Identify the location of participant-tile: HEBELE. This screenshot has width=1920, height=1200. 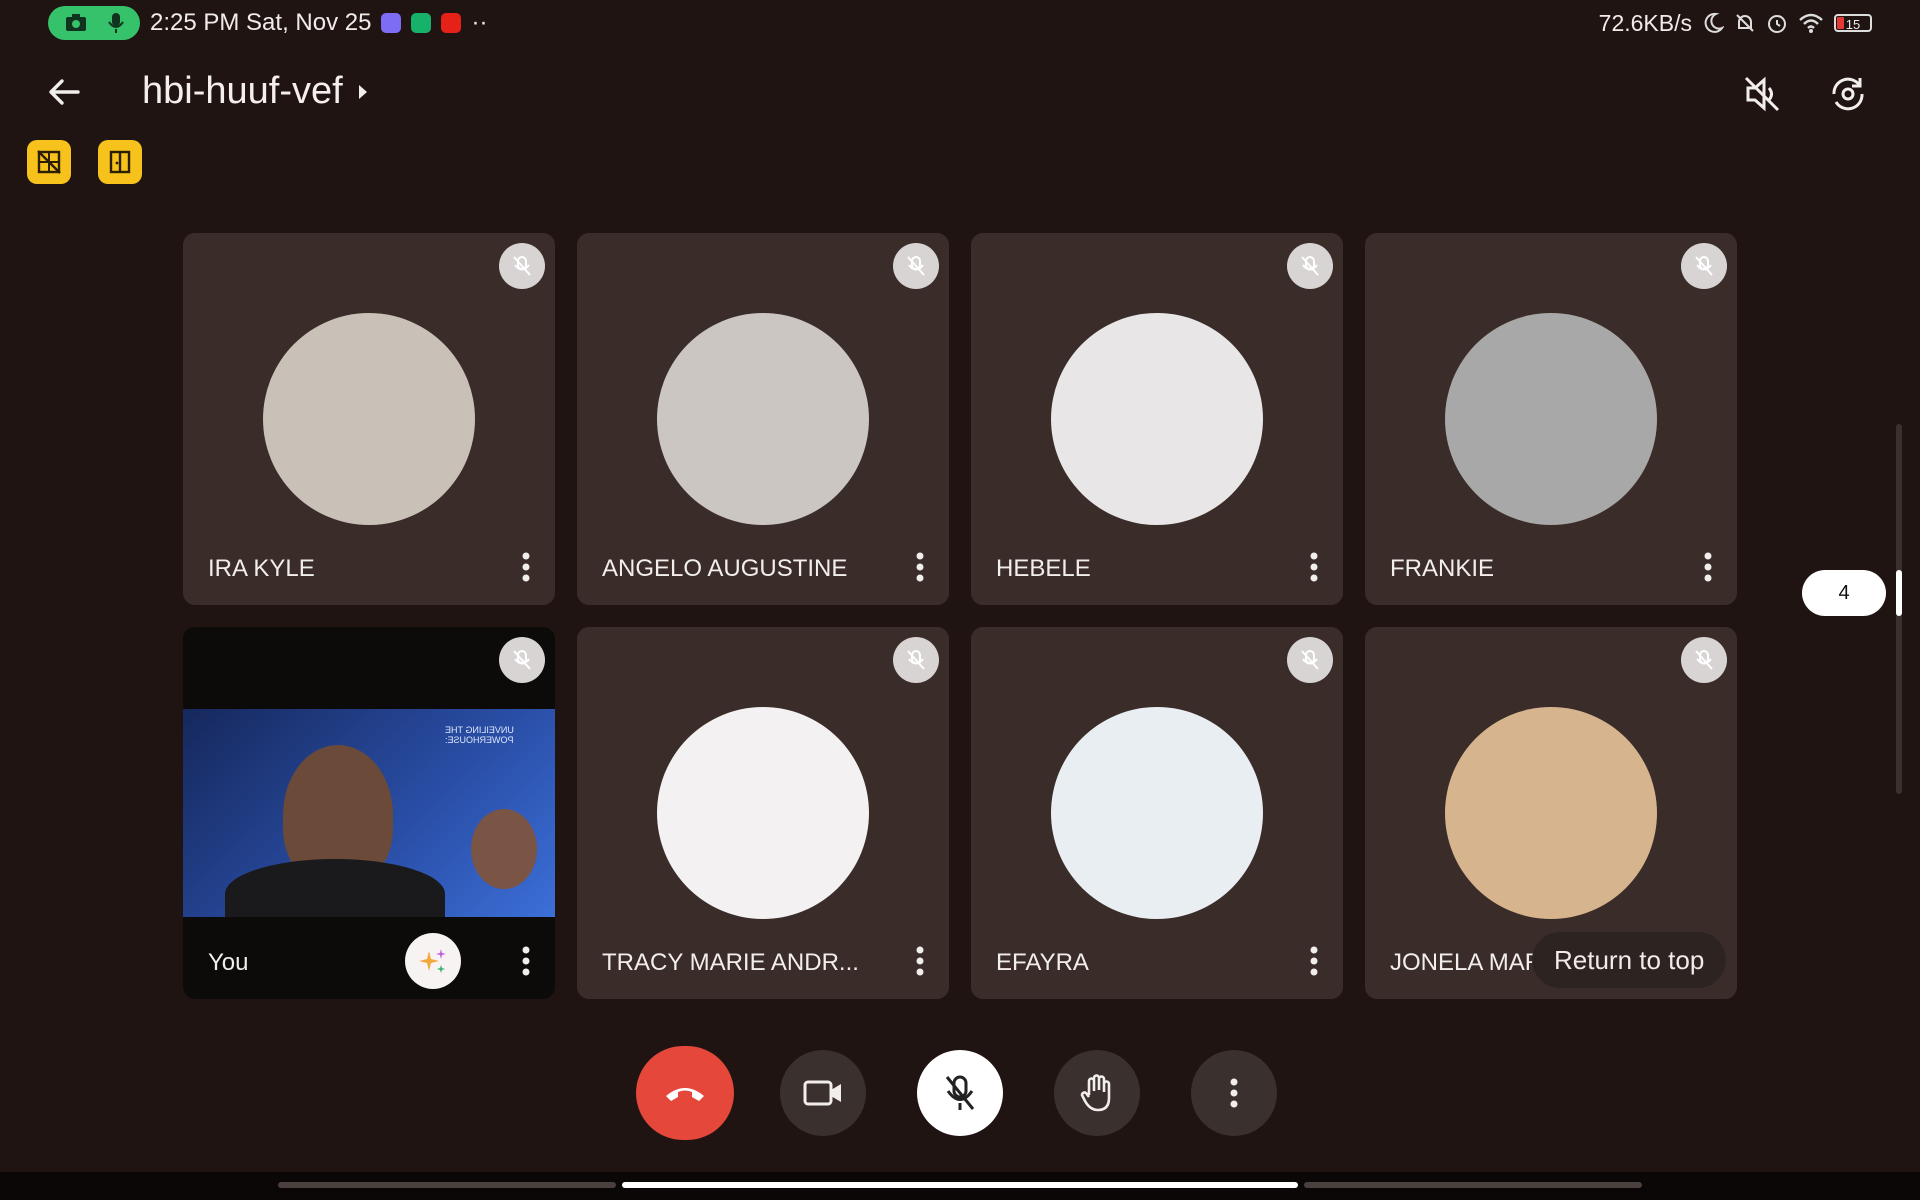
(1157, 419).